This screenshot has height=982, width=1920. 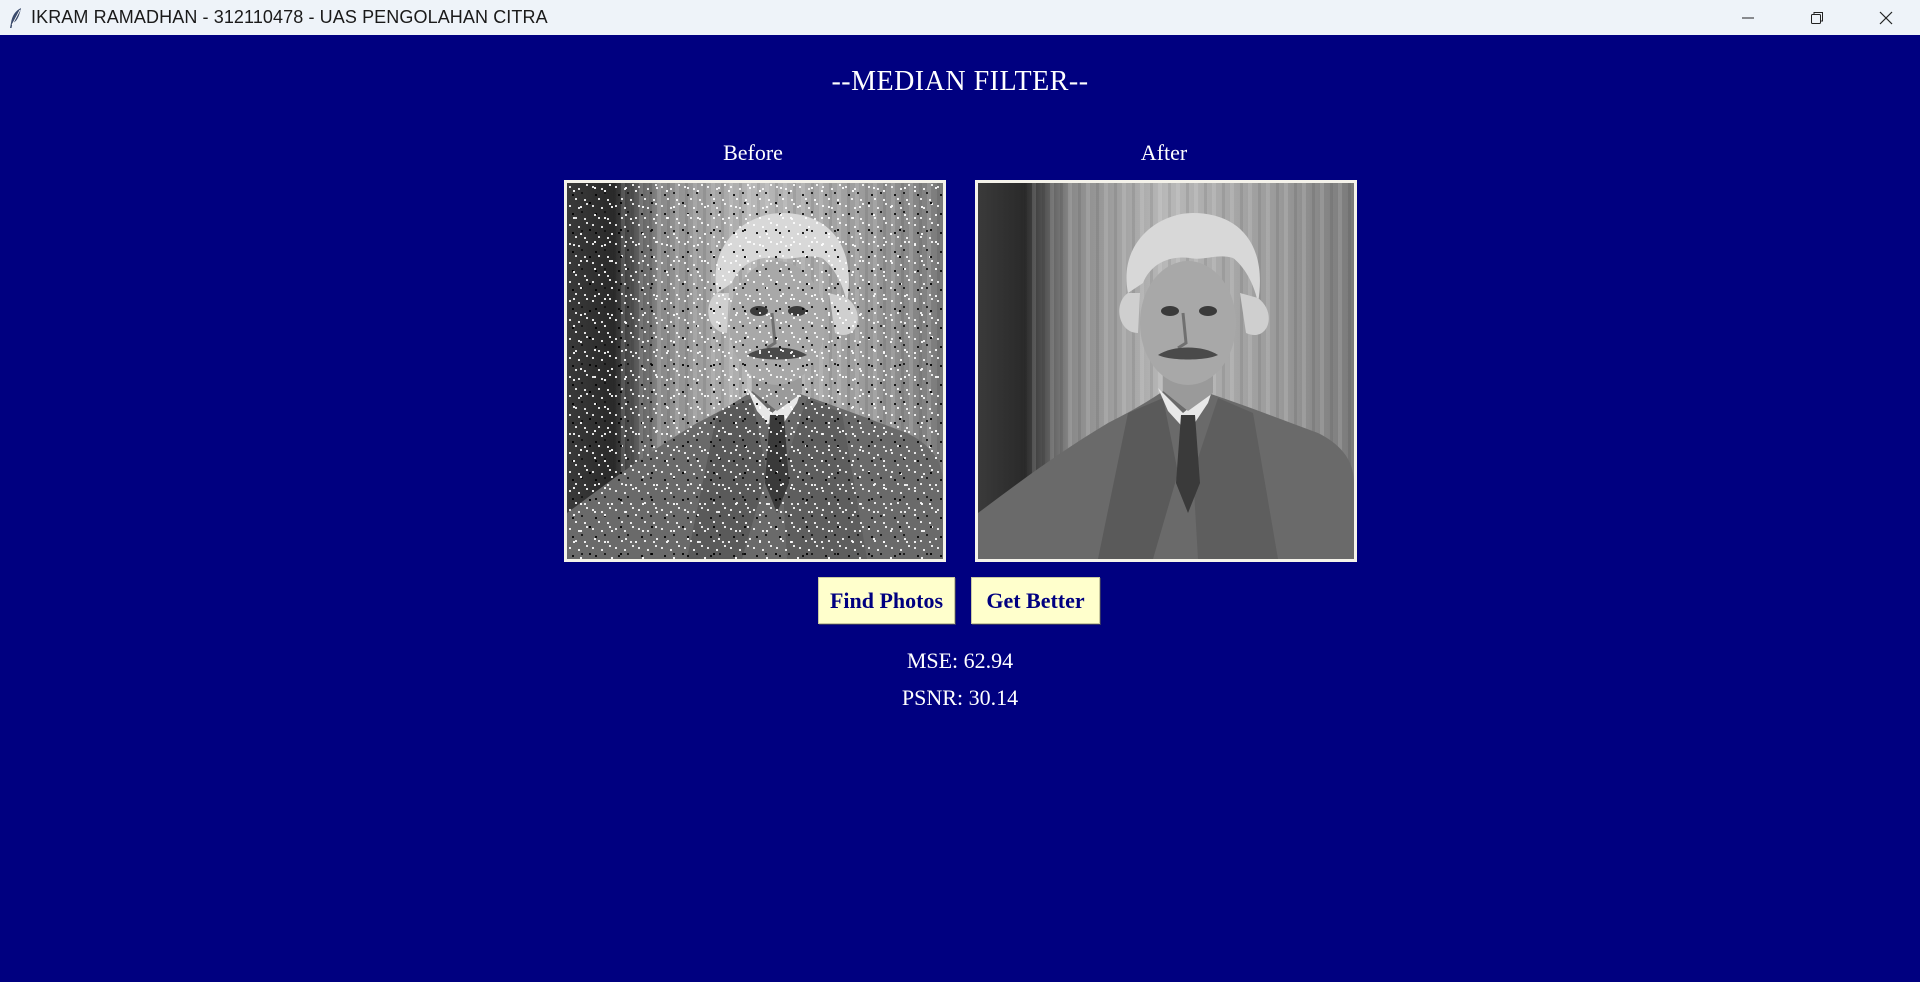 What do you see at coordinates (960, 81) in the screenshot?
I see `page-title: --MEDIAN FILTER--` at bounding box center [960, 81].